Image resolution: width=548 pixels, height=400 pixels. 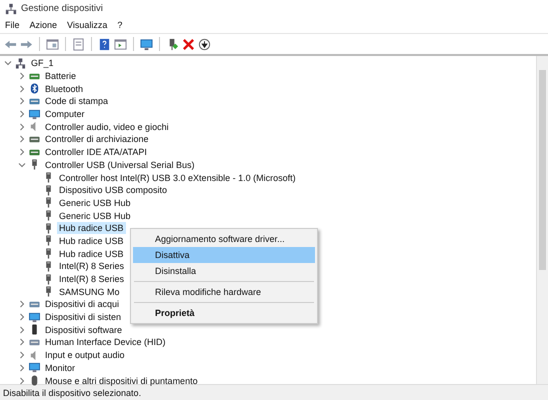 I want to click on vertical-scrollbar, so click(x=542, y=220).